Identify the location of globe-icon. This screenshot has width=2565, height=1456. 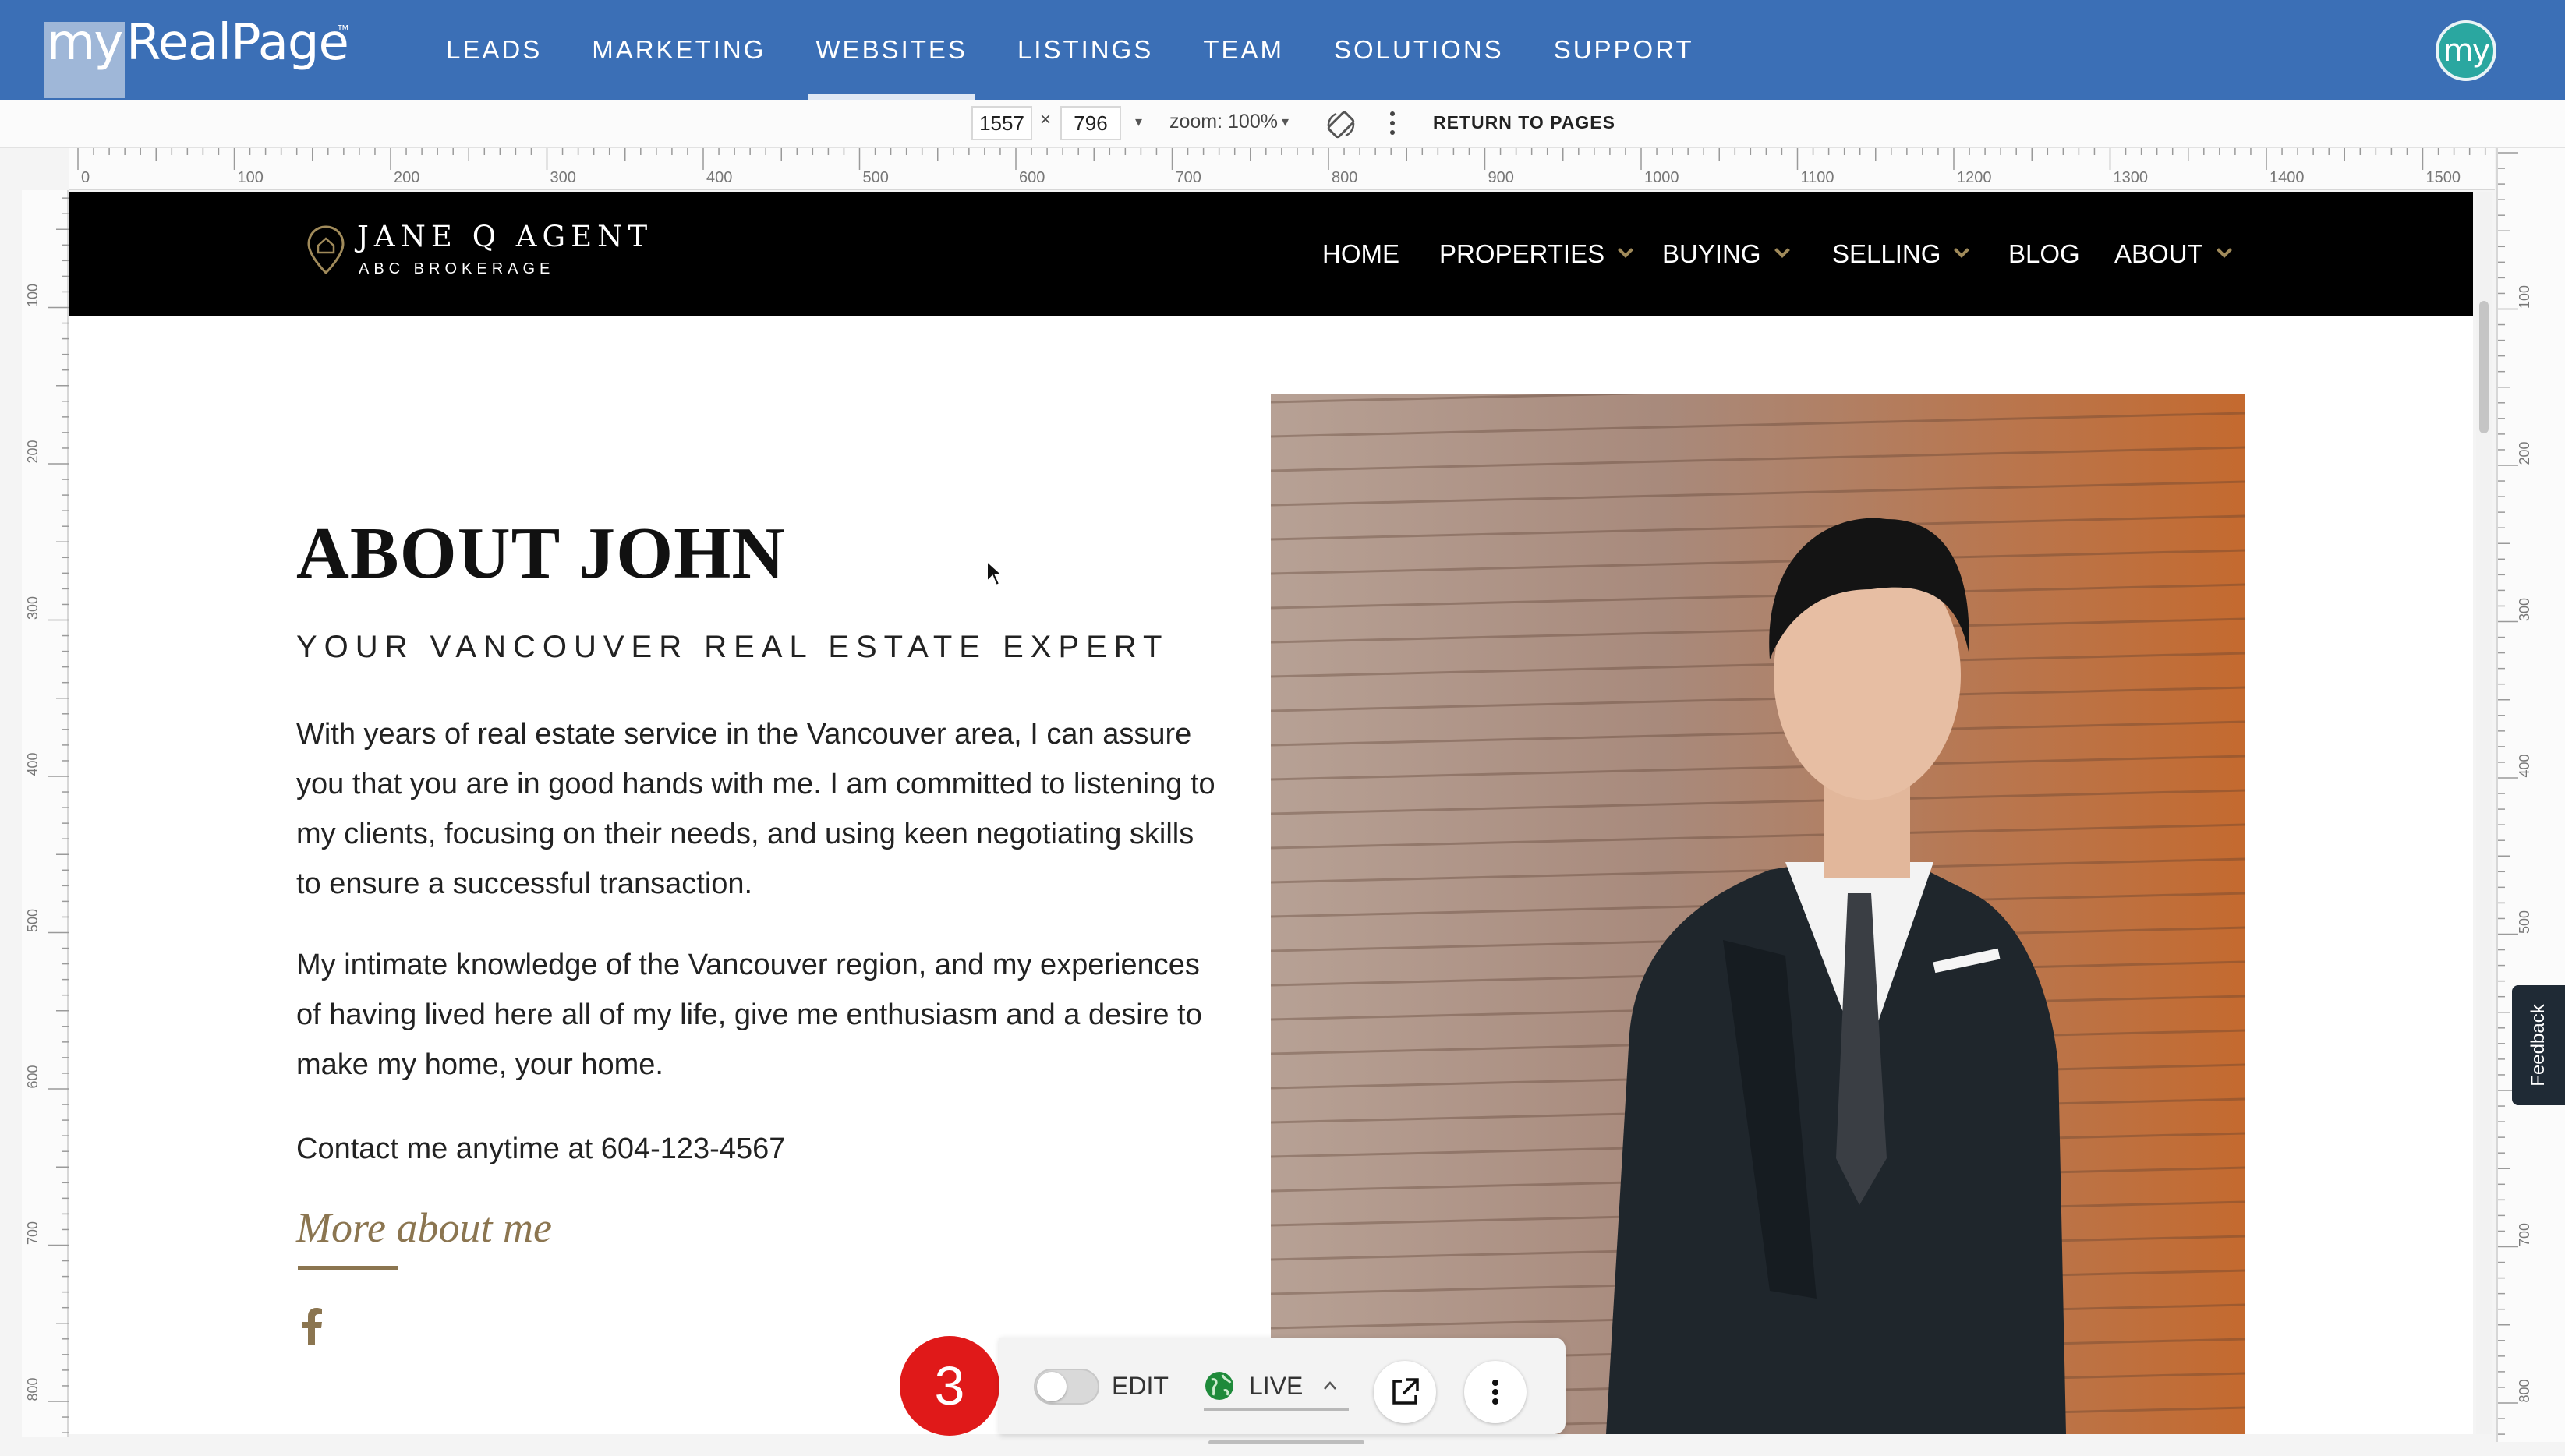
(1219, 1386).